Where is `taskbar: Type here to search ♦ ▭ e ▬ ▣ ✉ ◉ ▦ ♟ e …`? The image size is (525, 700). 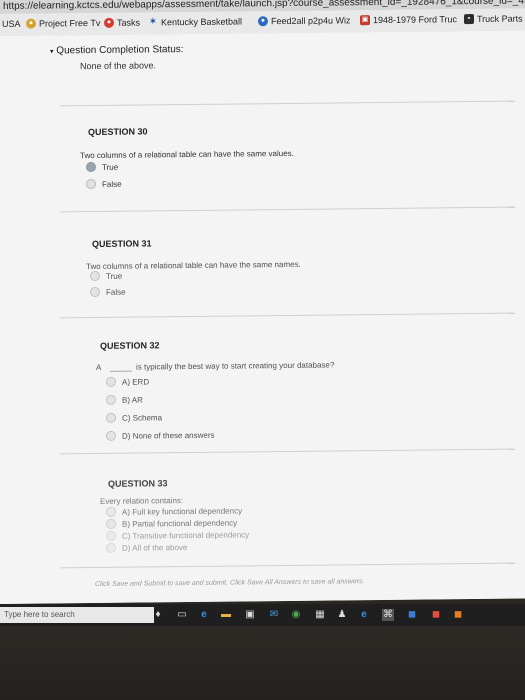 taskbar: Type here to search ♦ ▭ e ▬ ▣ ✉ ◉ ▦ ♟ e … is located at coordinates (262, 615).